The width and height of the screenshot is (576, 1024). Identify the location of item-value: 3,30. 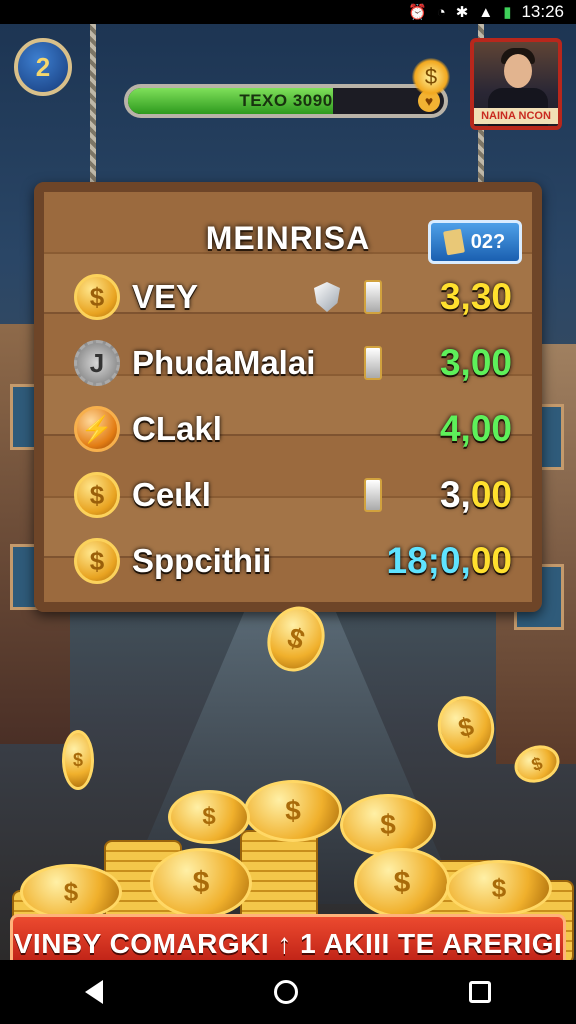
(475, 296).